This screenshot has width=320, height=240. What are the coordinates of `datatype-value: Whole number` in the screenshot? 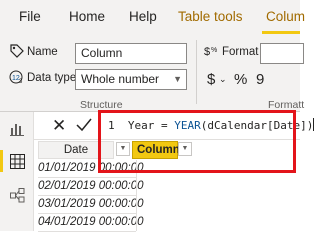 It's located at (120, 79).